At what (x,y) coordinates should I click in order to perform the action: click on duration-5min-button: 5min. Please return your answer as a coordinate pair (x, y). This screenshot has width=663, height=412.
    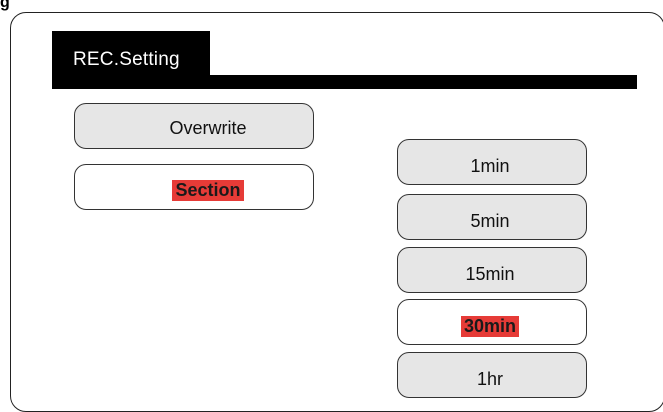
    Looking at the image, I should click on (492, 217).